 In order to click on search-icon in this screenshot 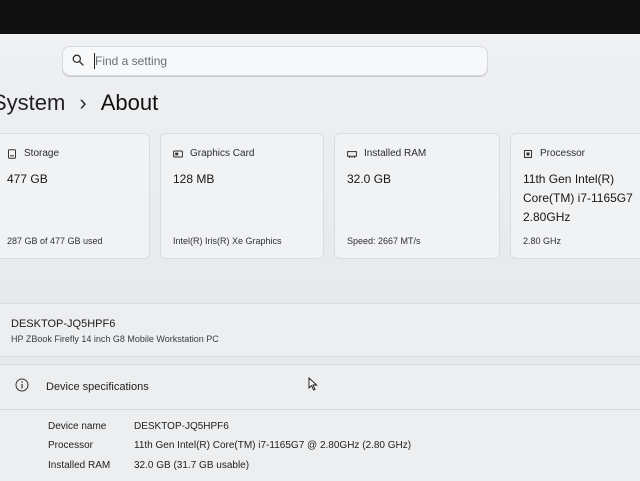, I will do `click(78, 60)`.